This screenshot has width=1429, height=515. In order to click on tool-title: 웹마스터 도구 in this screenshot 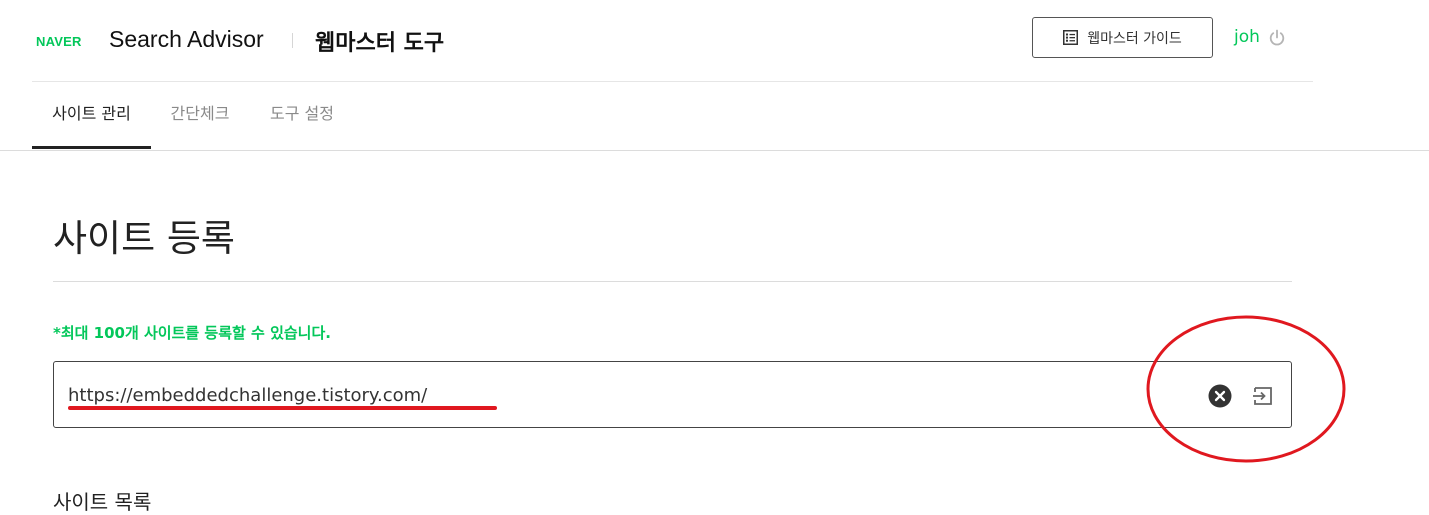, I will do `click(380, 43)`.